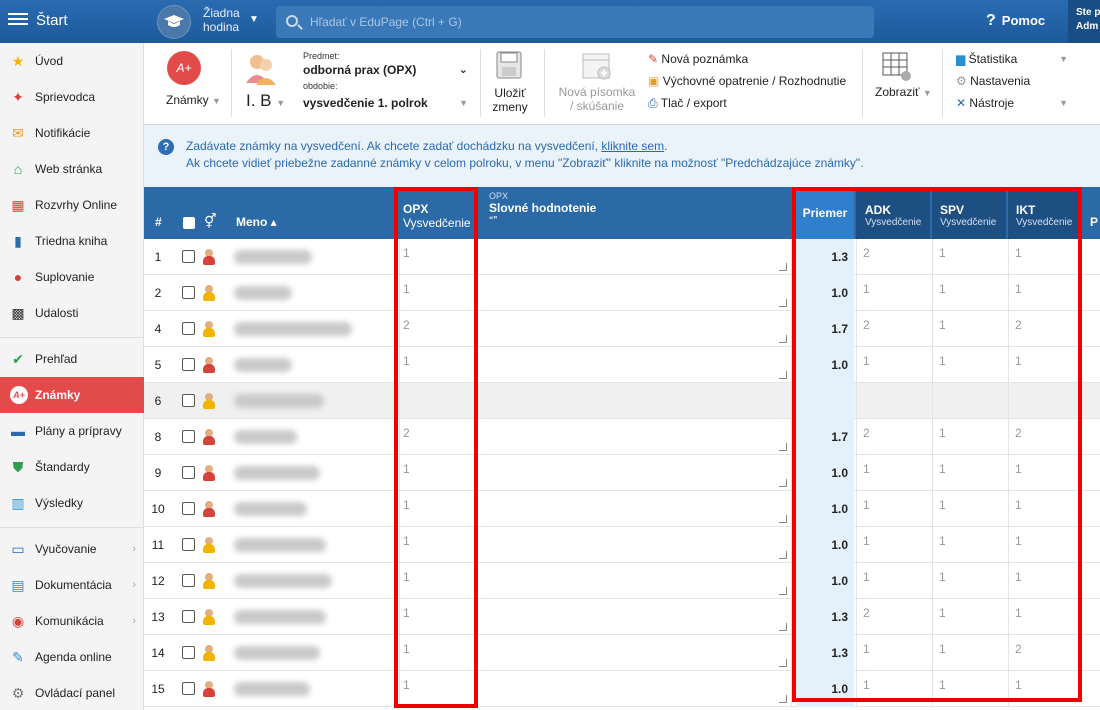 The height and width of the screenshot is (710, 1100). Describe the element at coordinates (72, 467) in the screenshot. I see `sidebar-item-standardy: ⛊ Štandardy` at that location.